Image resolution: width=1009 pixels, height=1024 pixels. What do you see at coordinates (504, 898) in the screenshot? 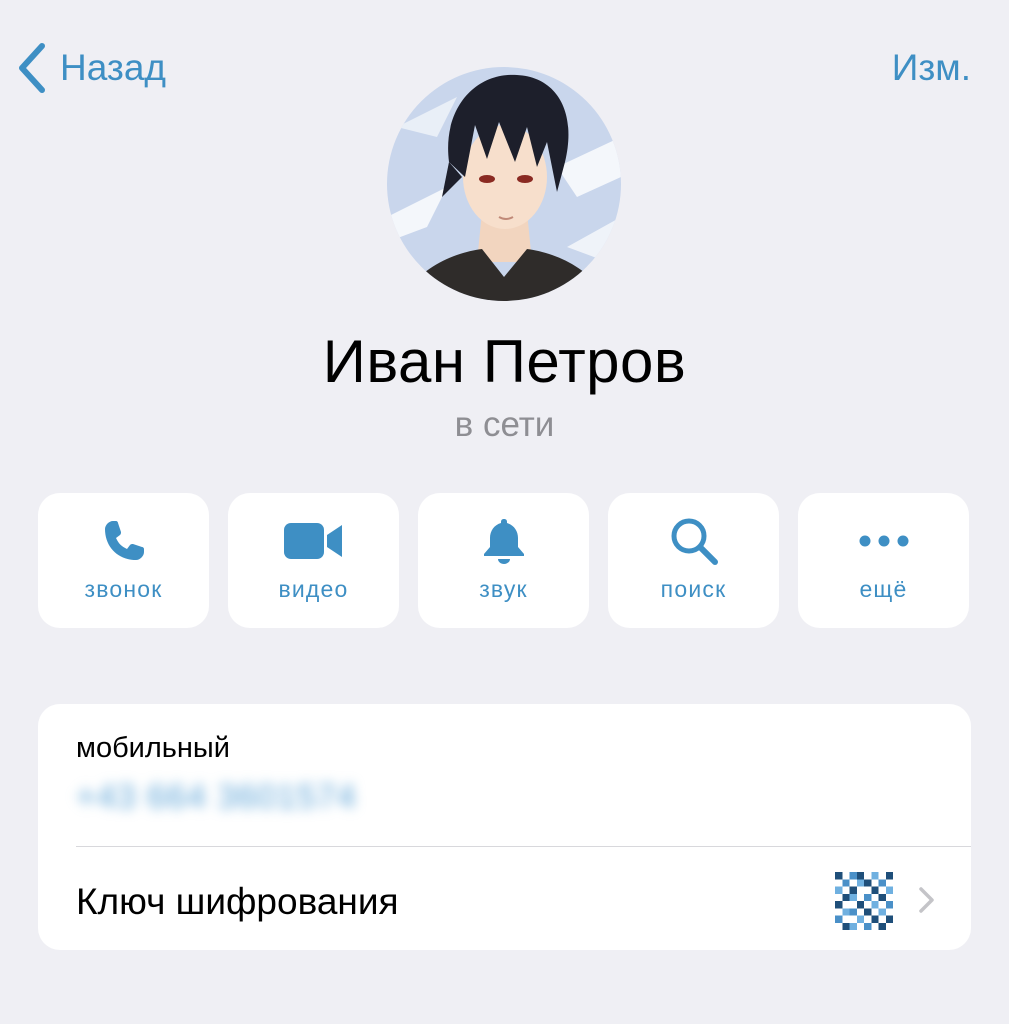
I see `encryption-key-row: Ключ шифрования` at bounding box center [504, 898].